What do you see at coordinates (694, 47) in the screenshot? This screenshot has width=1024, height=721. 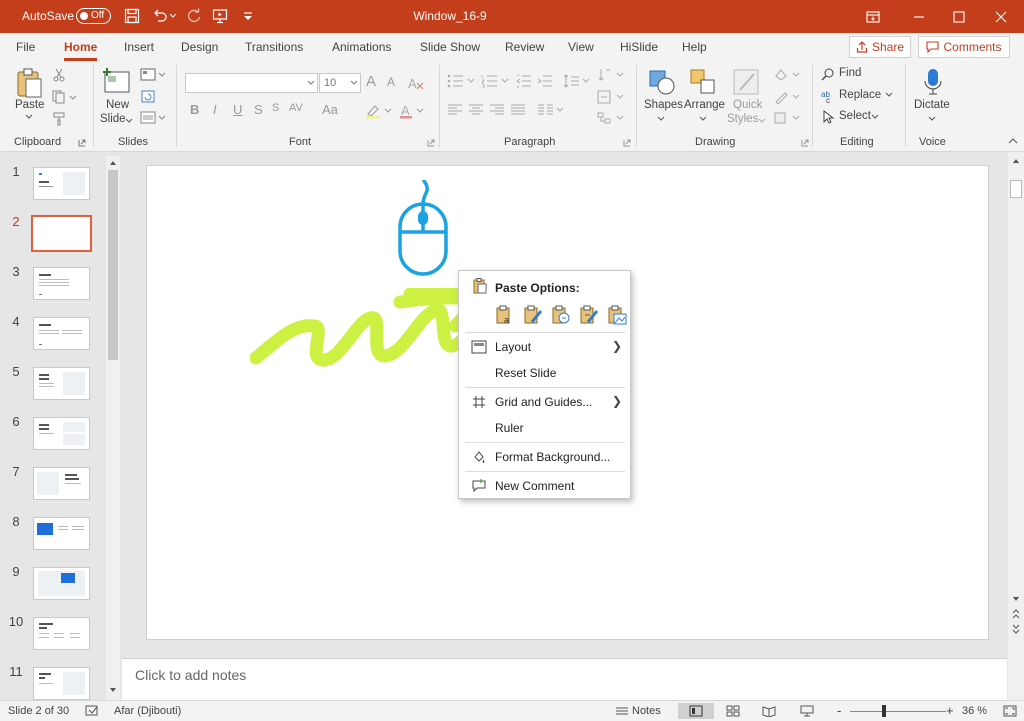 I see `tab-help: Help` at bounding box center [694, 47].